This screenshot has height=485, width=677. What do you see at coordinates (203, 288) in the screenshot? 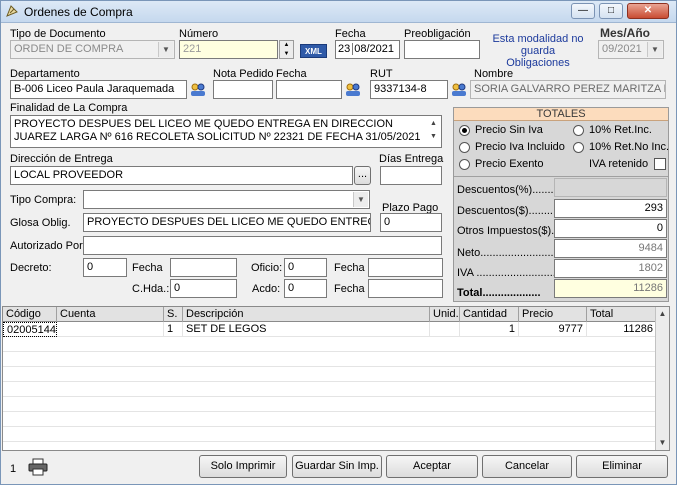
I see `chda-field: 0` at bounding box center [203, 288].